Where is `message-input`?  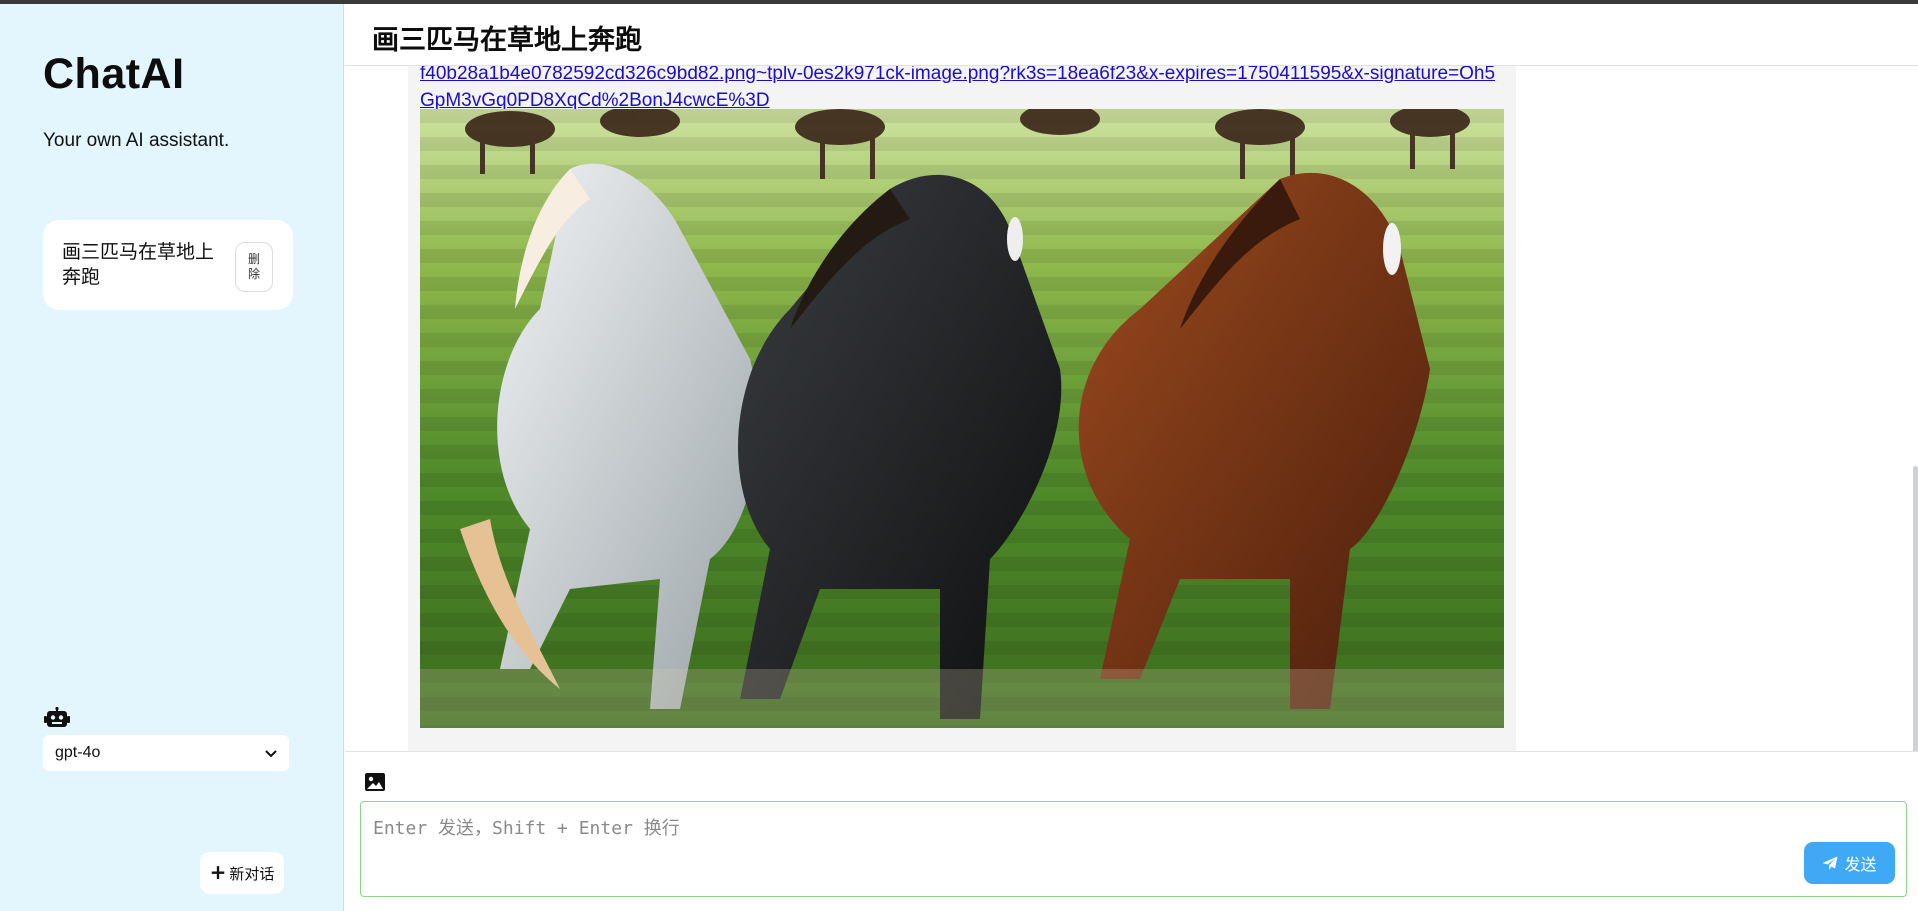
message-input is located at coordinates (1133, 849).